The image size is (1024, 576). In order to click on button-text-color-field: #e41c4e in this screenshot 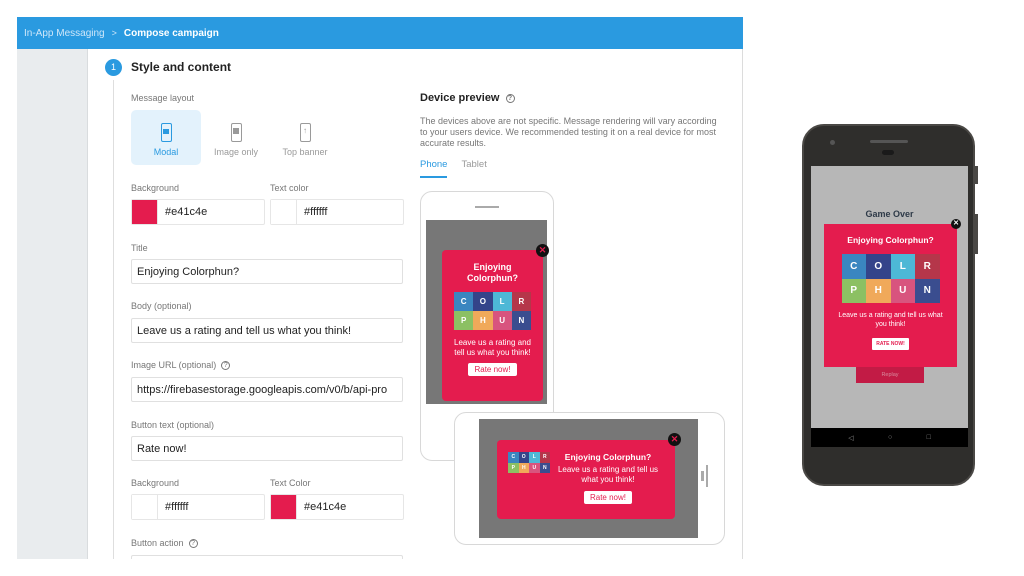, I will do `click(337, 507)`.